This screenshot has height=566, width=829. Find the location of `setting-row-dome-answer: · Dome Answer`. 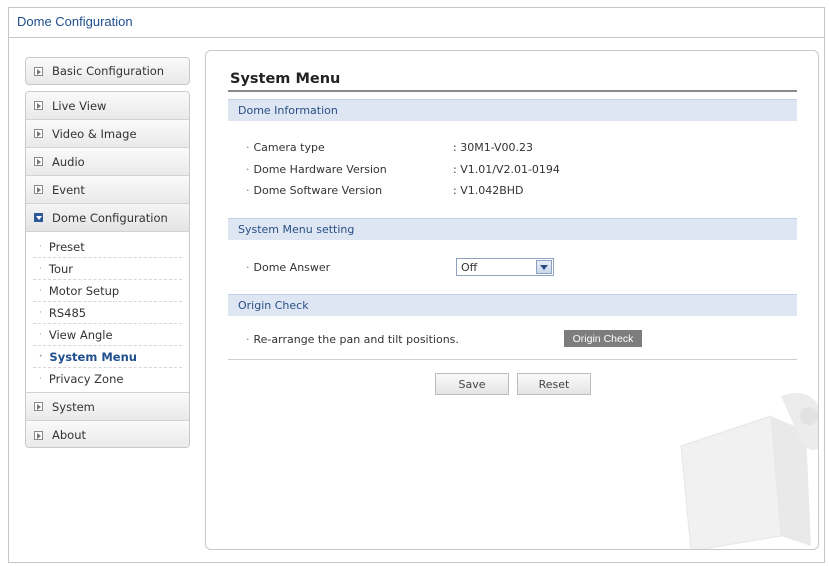

setting-row-dome-answer: · Dome Answer is located at coordinates (288, 267).